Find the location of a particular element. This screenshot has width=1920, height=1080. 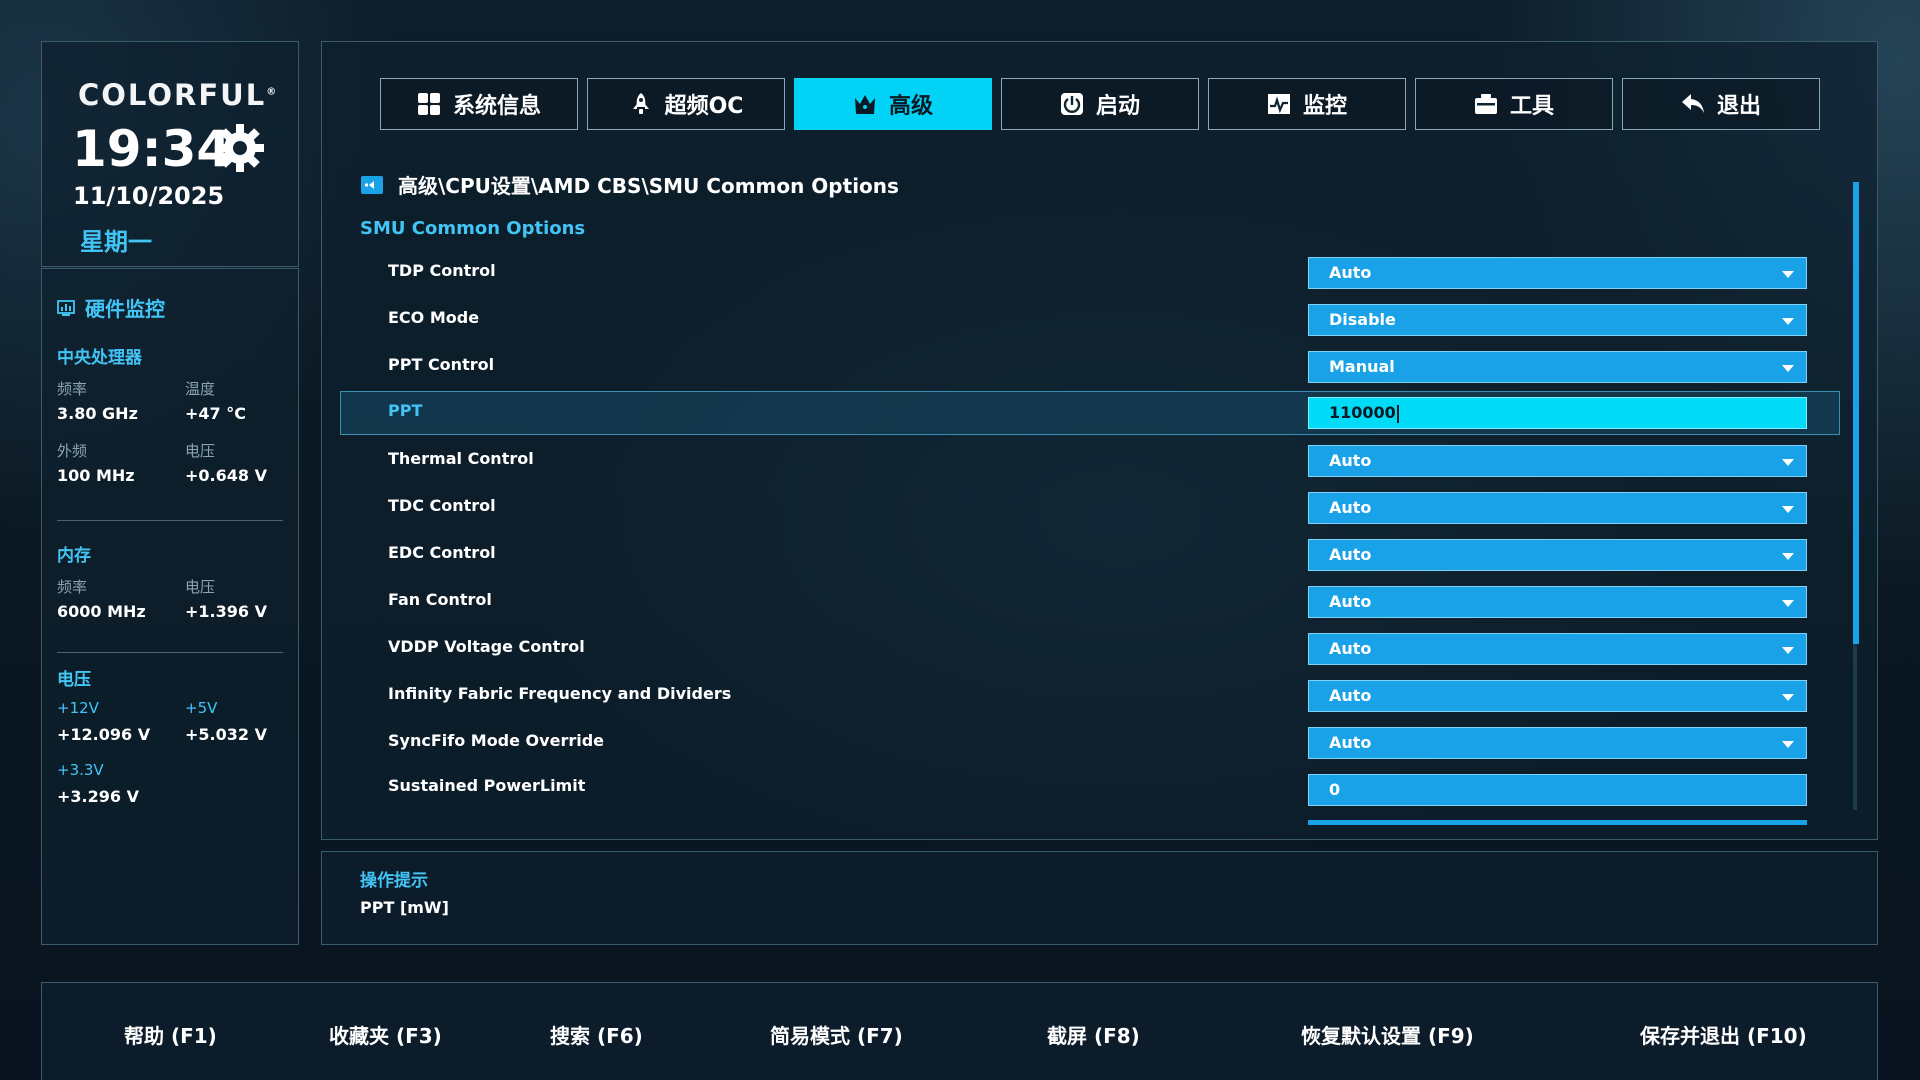

hint-panel: 操作提示 PPT [mW] is located at coordinates (1099, 898).